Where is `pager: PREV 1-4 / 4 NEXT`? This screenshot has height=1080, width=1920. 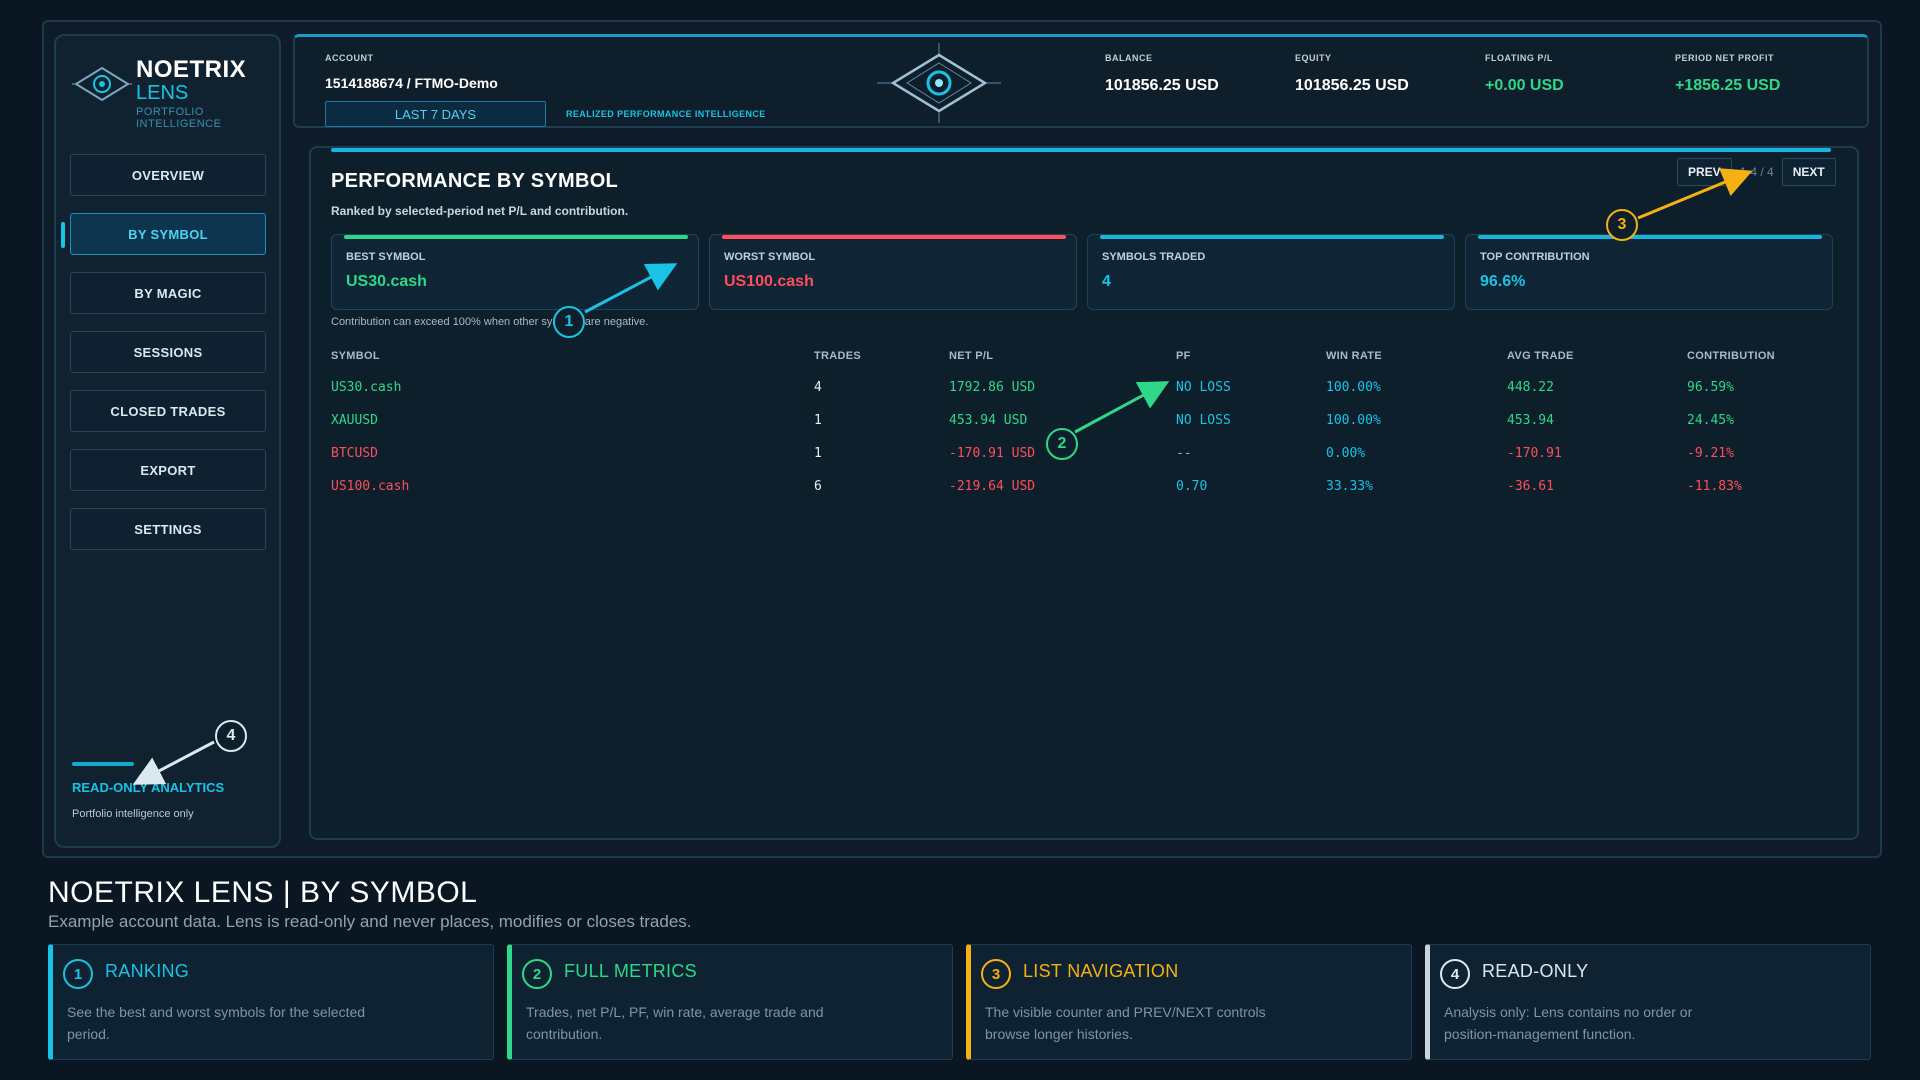
pager: PREV 1-4 / 4 NEXT is located at coordinates (1756, 172).